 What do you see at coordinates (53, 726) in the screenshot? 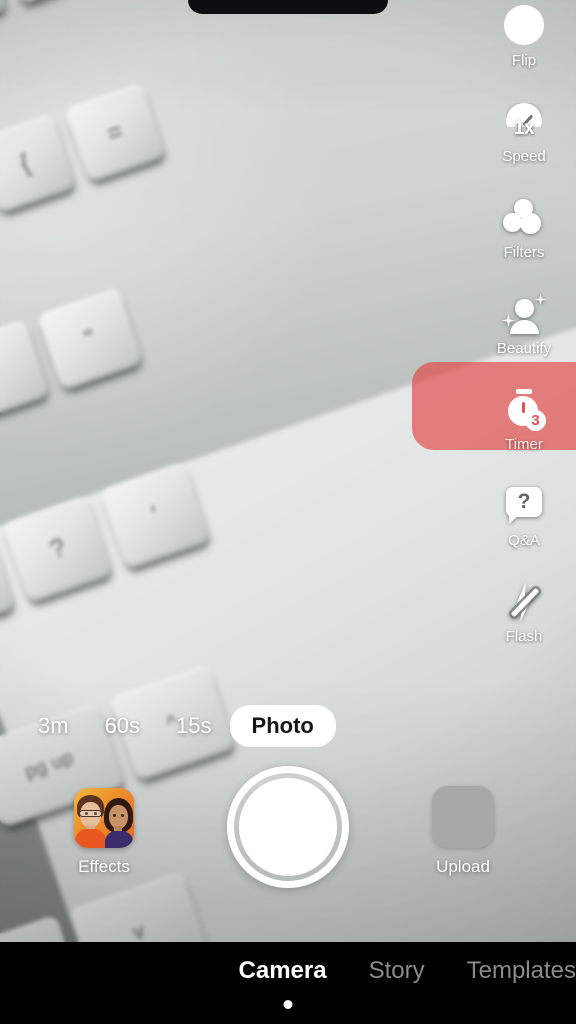
I see `mode-option-3m: 3m` at bounding box center [53, 726].